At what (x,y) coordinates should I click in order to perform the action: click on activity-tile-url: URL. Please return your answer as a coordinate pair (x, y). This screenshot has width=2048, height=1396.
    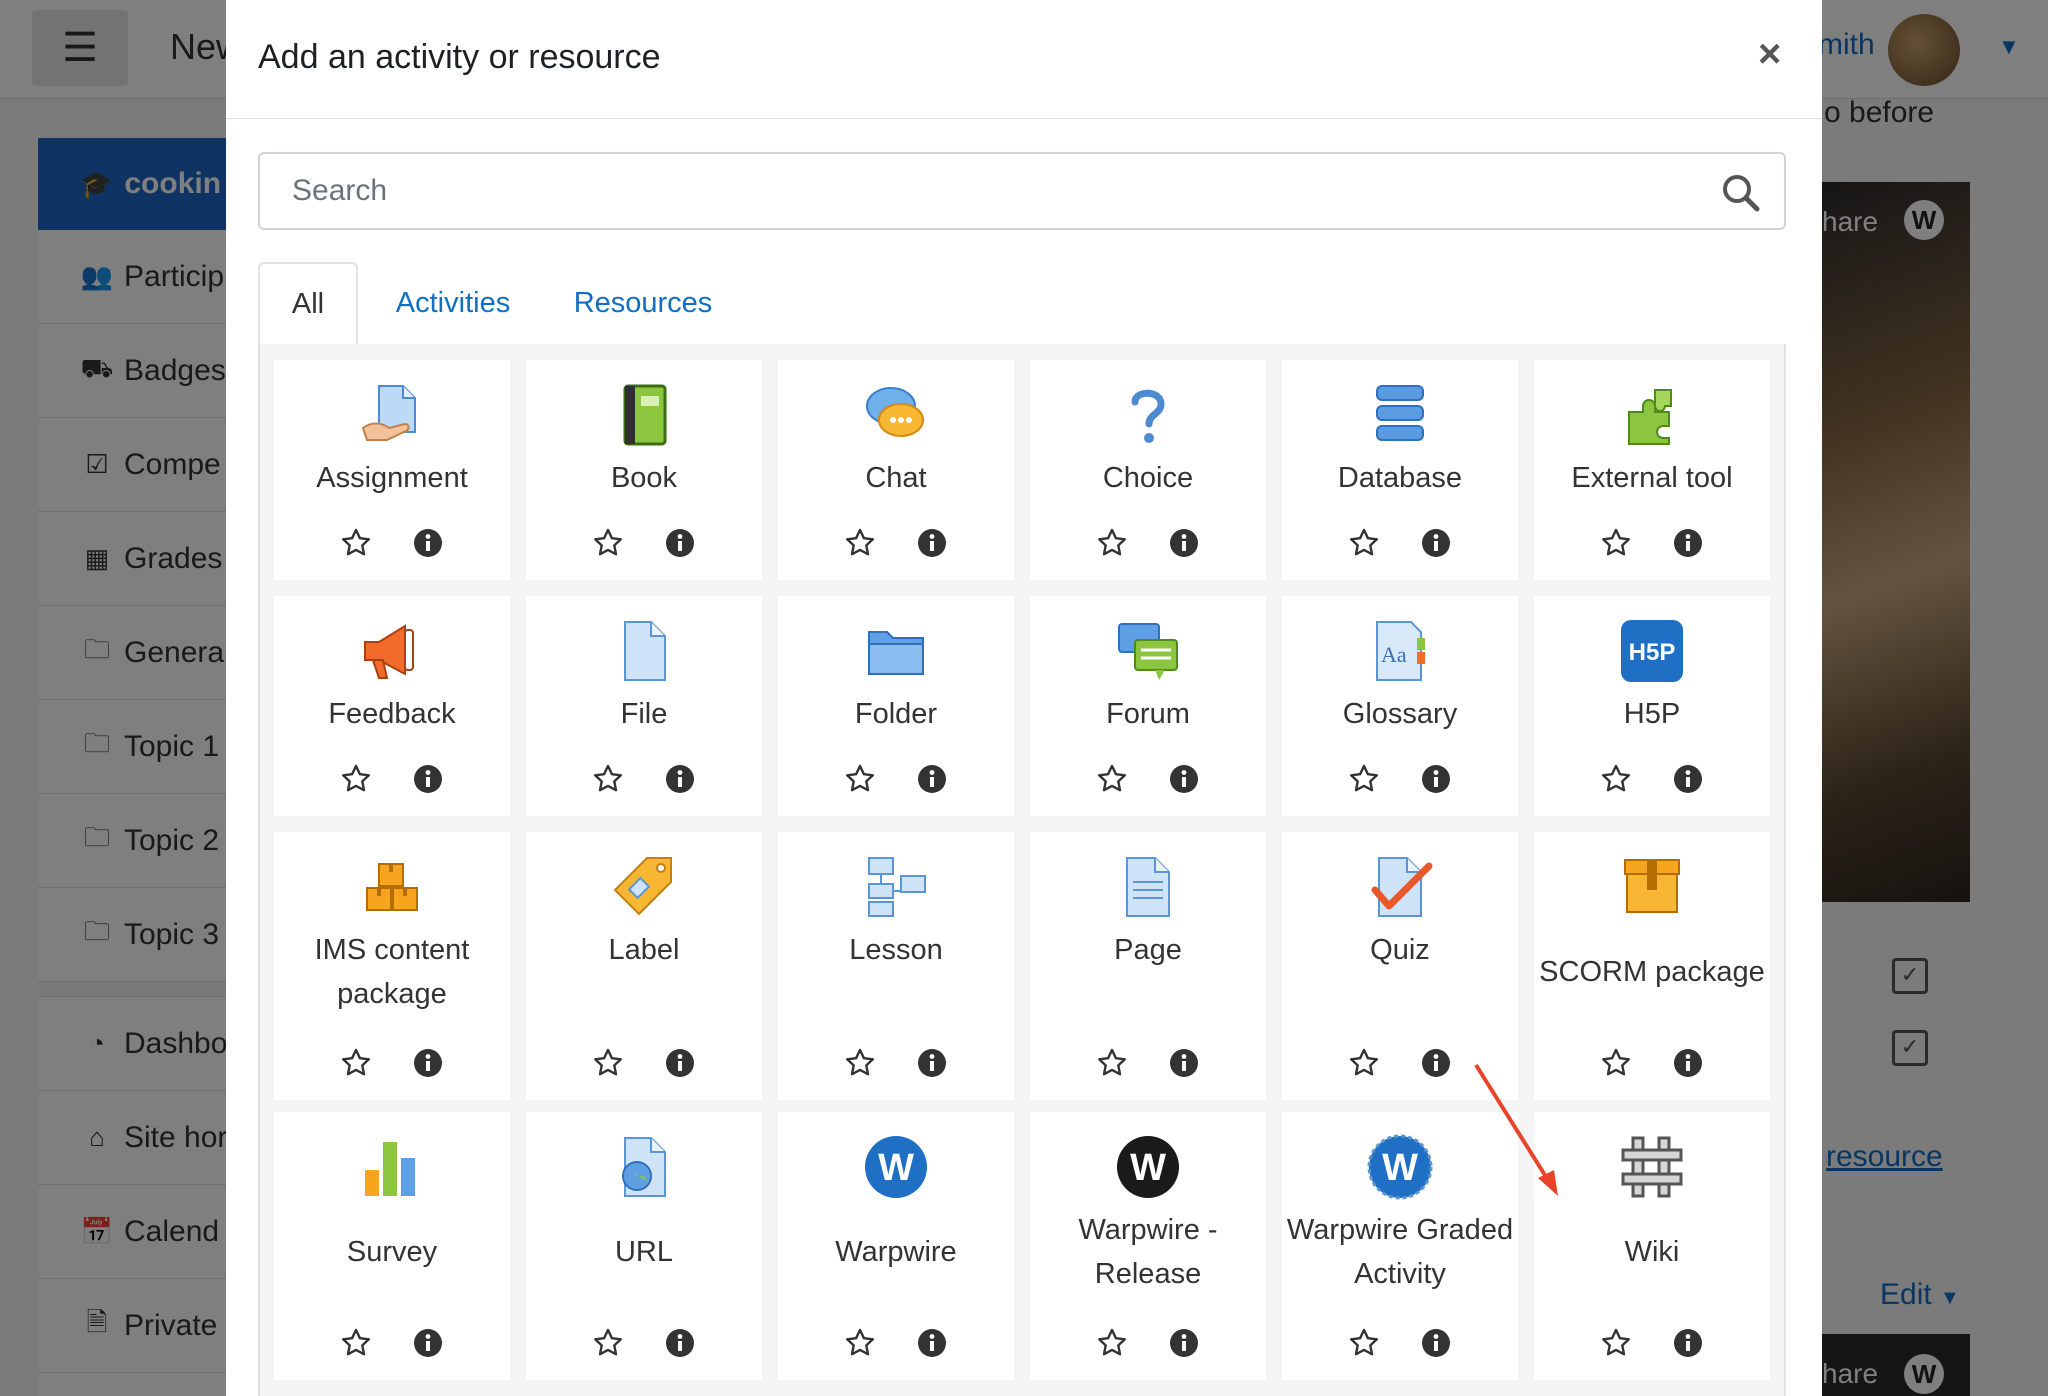
    Looking at the image, I should click on (644, 1246).